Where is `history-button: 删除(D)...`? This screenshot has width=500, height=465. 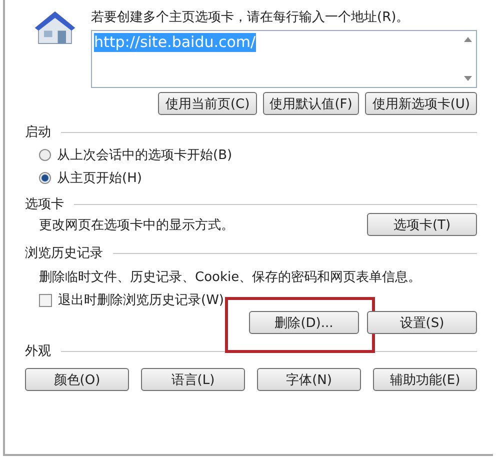 history-button: 删除(D)... is located at coordinates (304, 322).